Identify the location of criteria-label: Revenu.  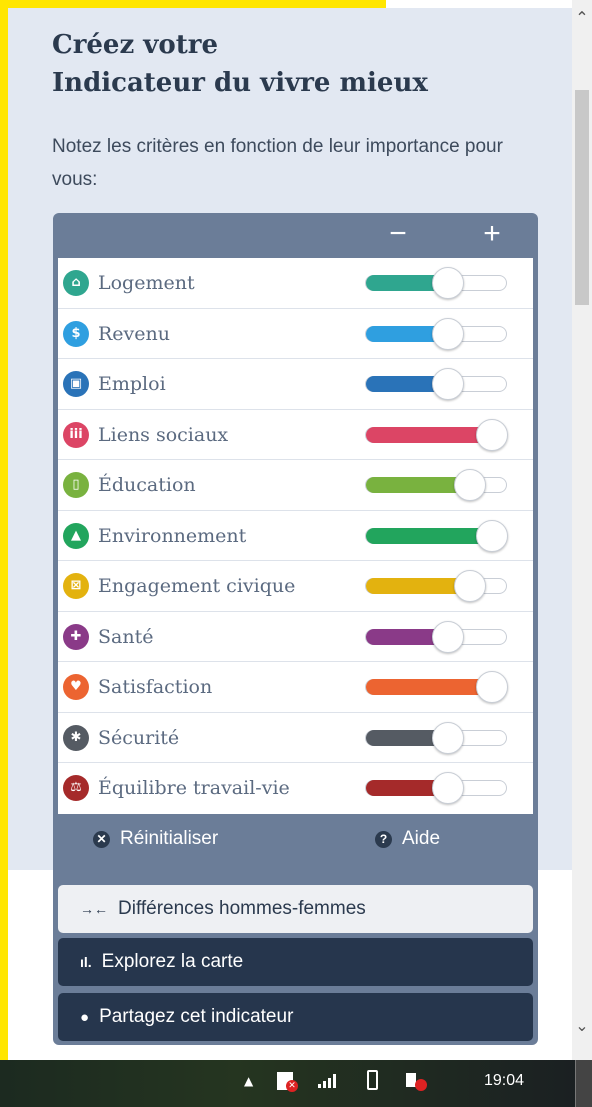
(134, 333).